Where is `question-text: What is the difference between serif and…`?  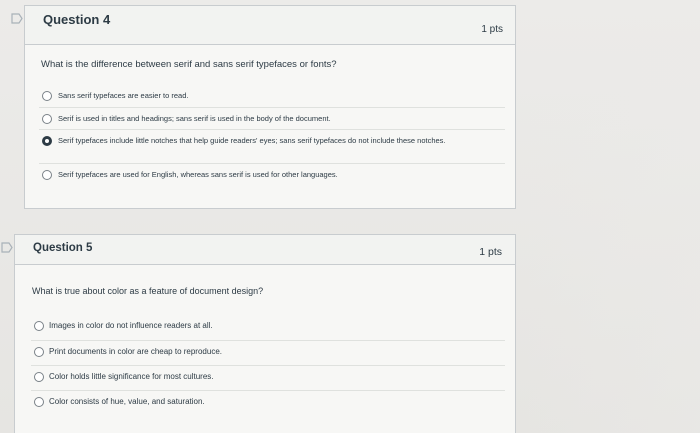 question-text: What is the difference between serif and… is located at coordinates (189, 64).